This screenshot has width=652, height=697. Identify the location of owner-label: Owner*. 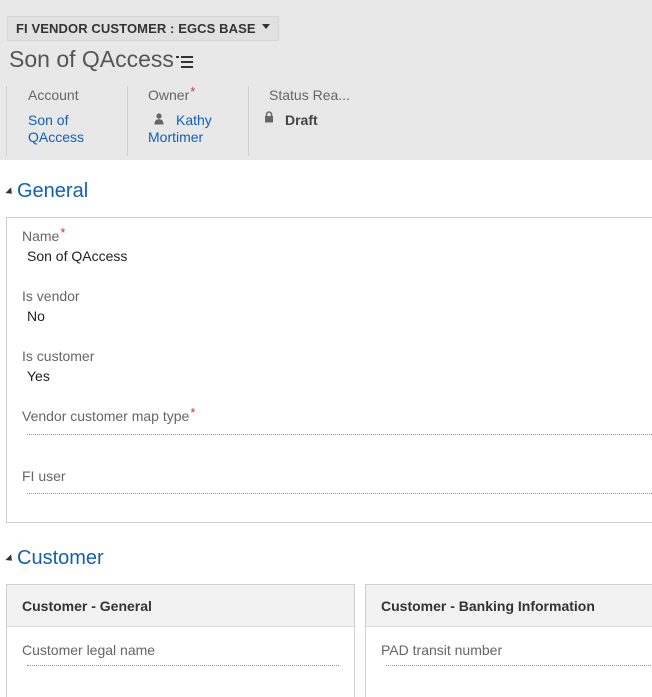
(172, 93).